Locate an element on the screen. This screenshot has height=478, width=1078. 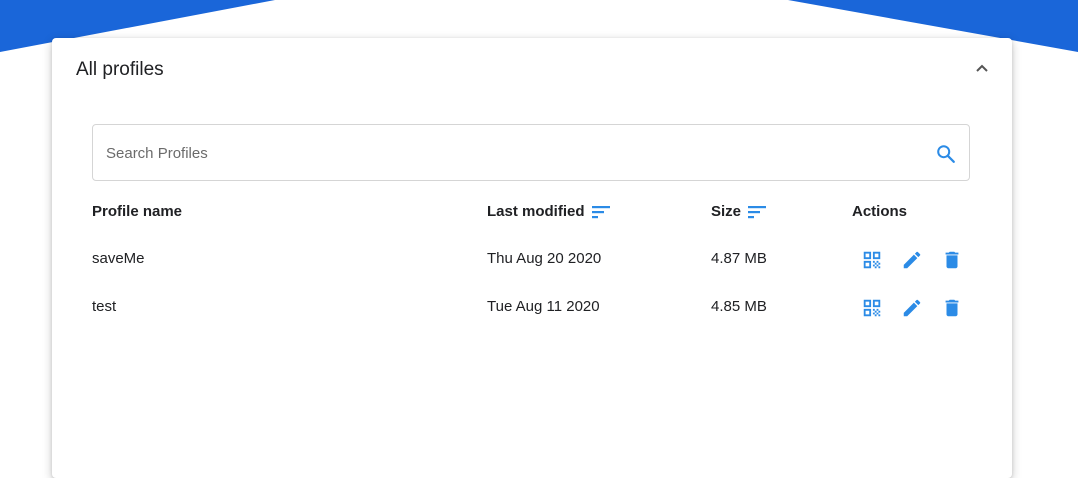
last-modified-cell: Tue Aug 11 2020 is located at coordinates (543, 306).